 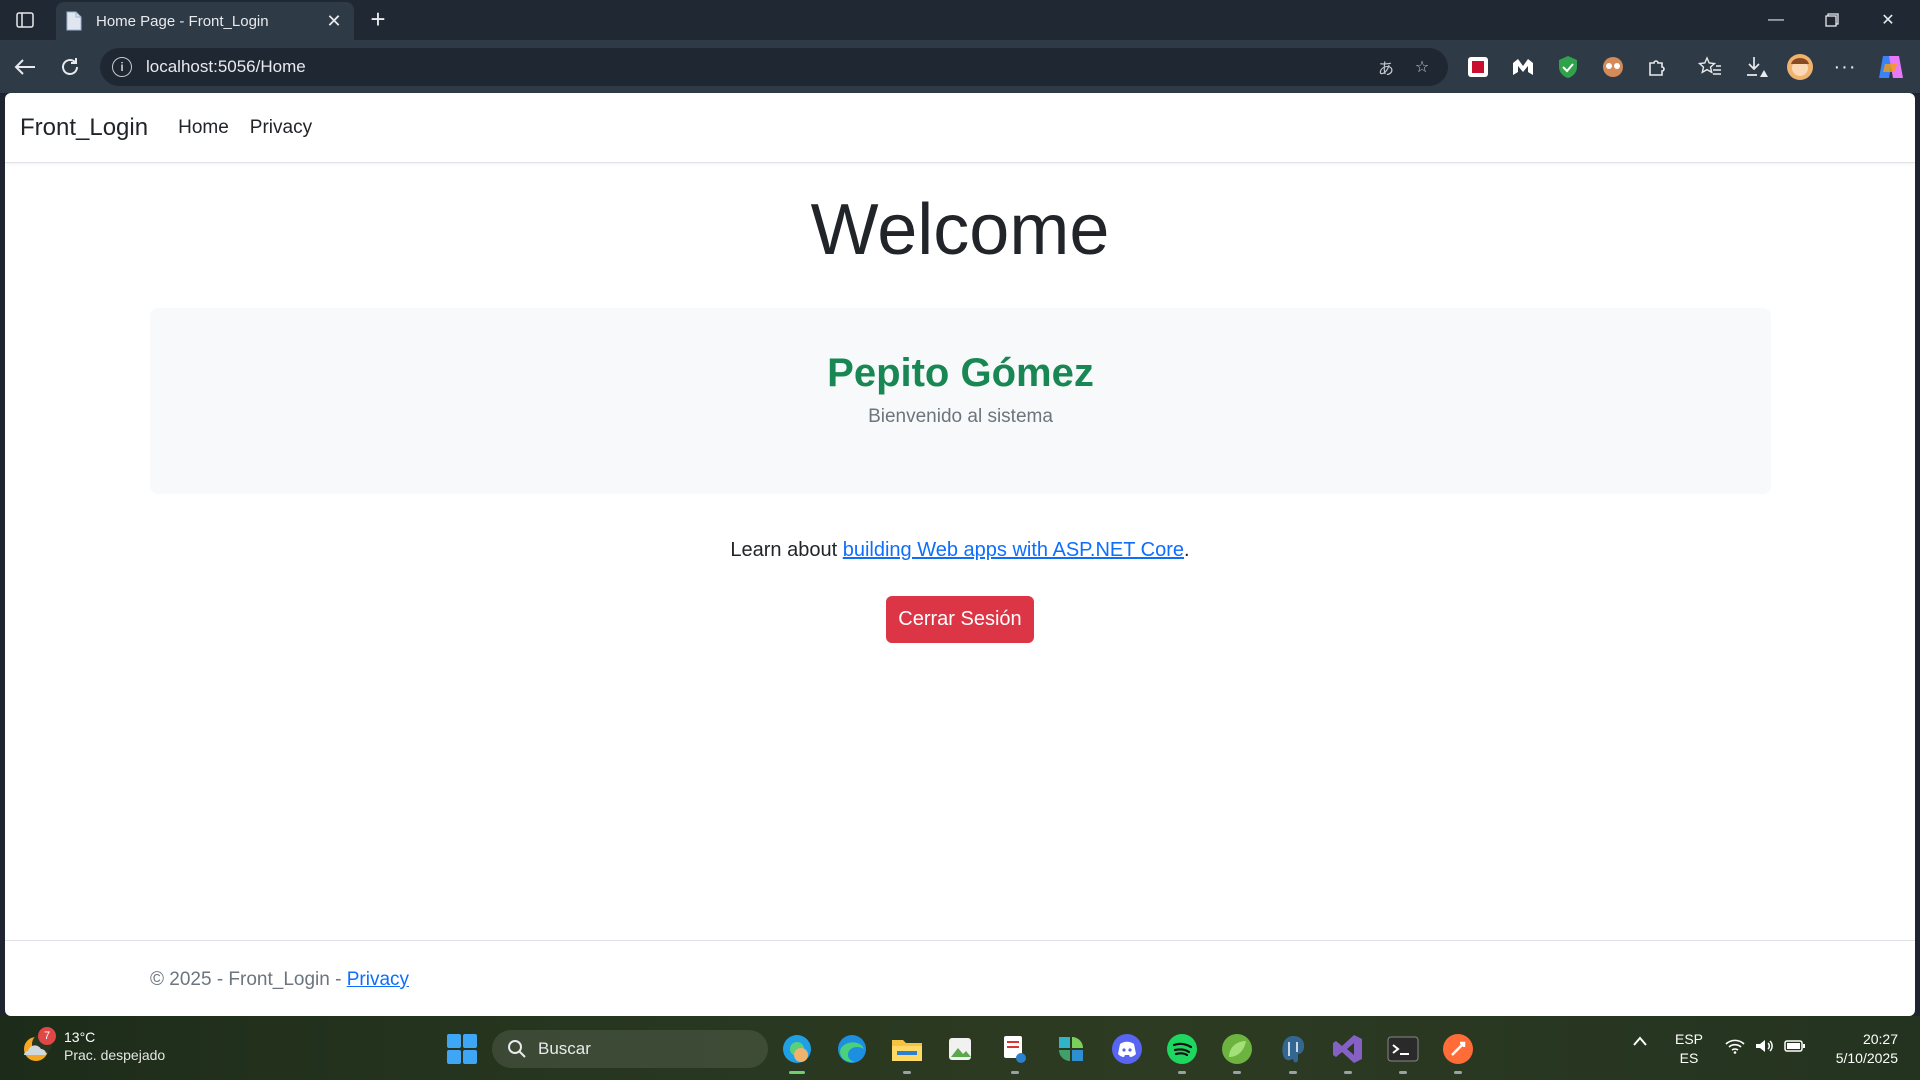 I want to click on url-text: localhost:5056/Home, so click(x=755, y=67).